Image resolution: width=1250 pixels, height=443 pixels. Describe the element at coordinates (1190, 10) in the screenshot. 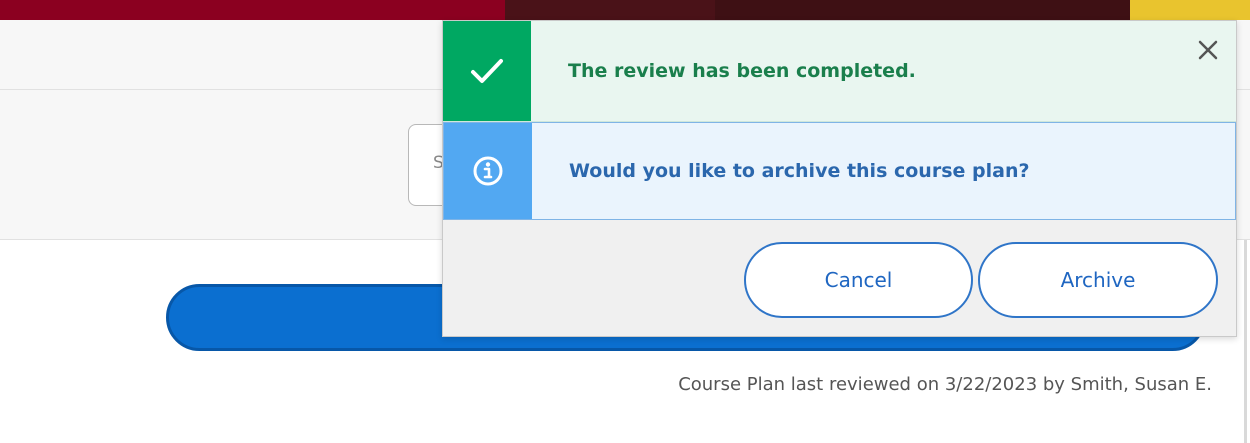

I see `header-segment-gold` at that location.